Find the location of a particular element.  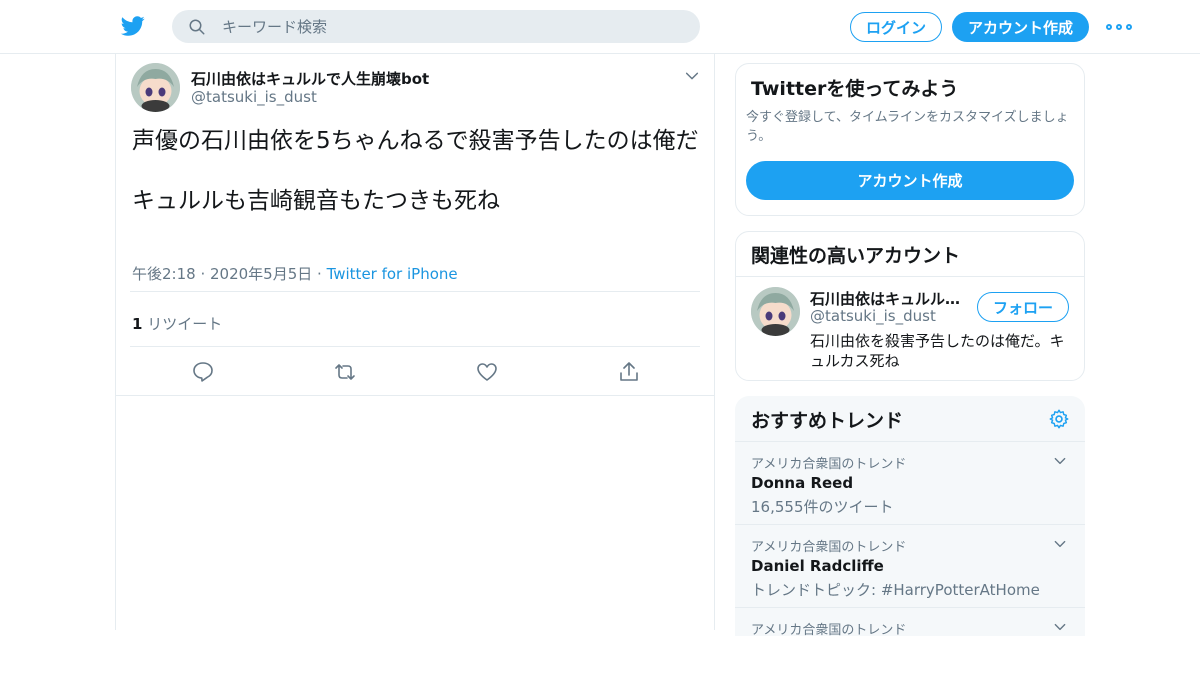

tweet-meta: 午後2:18 · 2020年5月5日 · Twitter for iPhone is located at coordinates (295, 273).